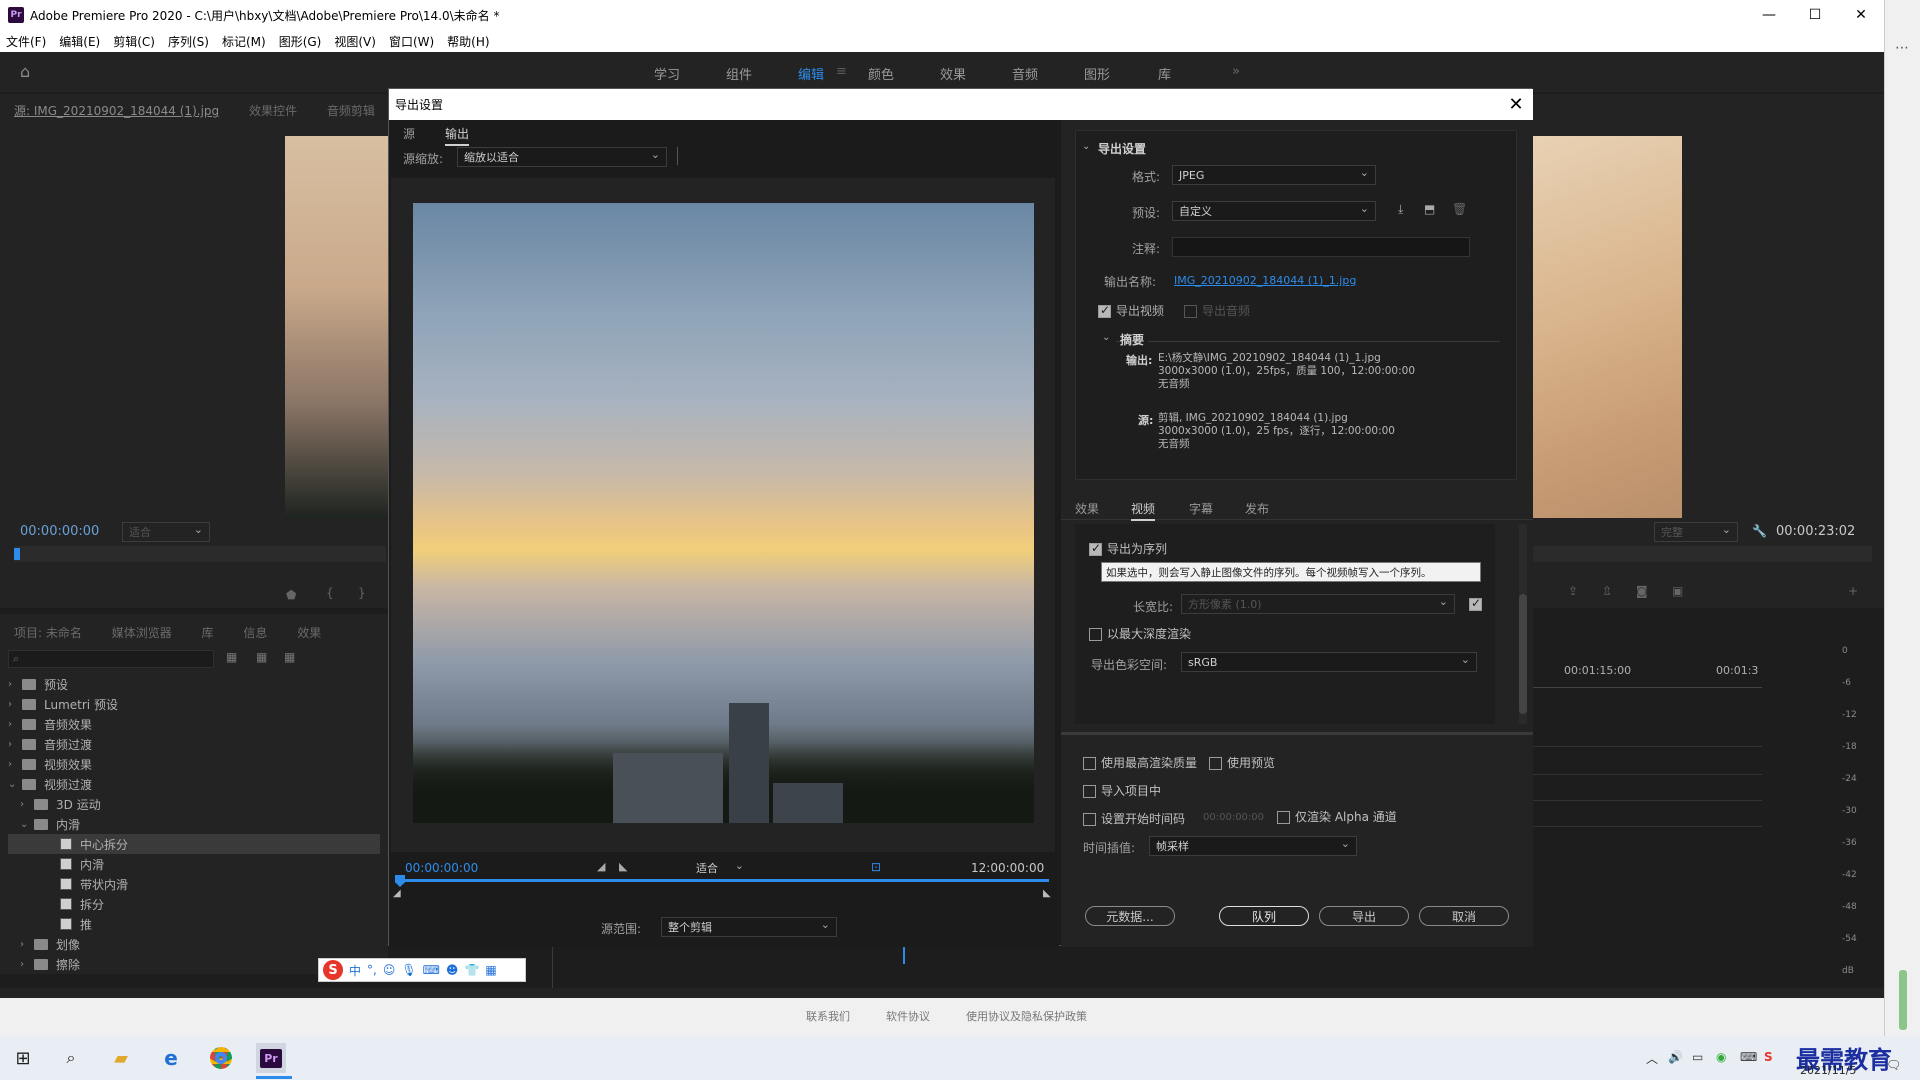  Describe the element at coordinates (1274, 175) in the screenshot. I see `format-dropdown: JPEG` at that location.